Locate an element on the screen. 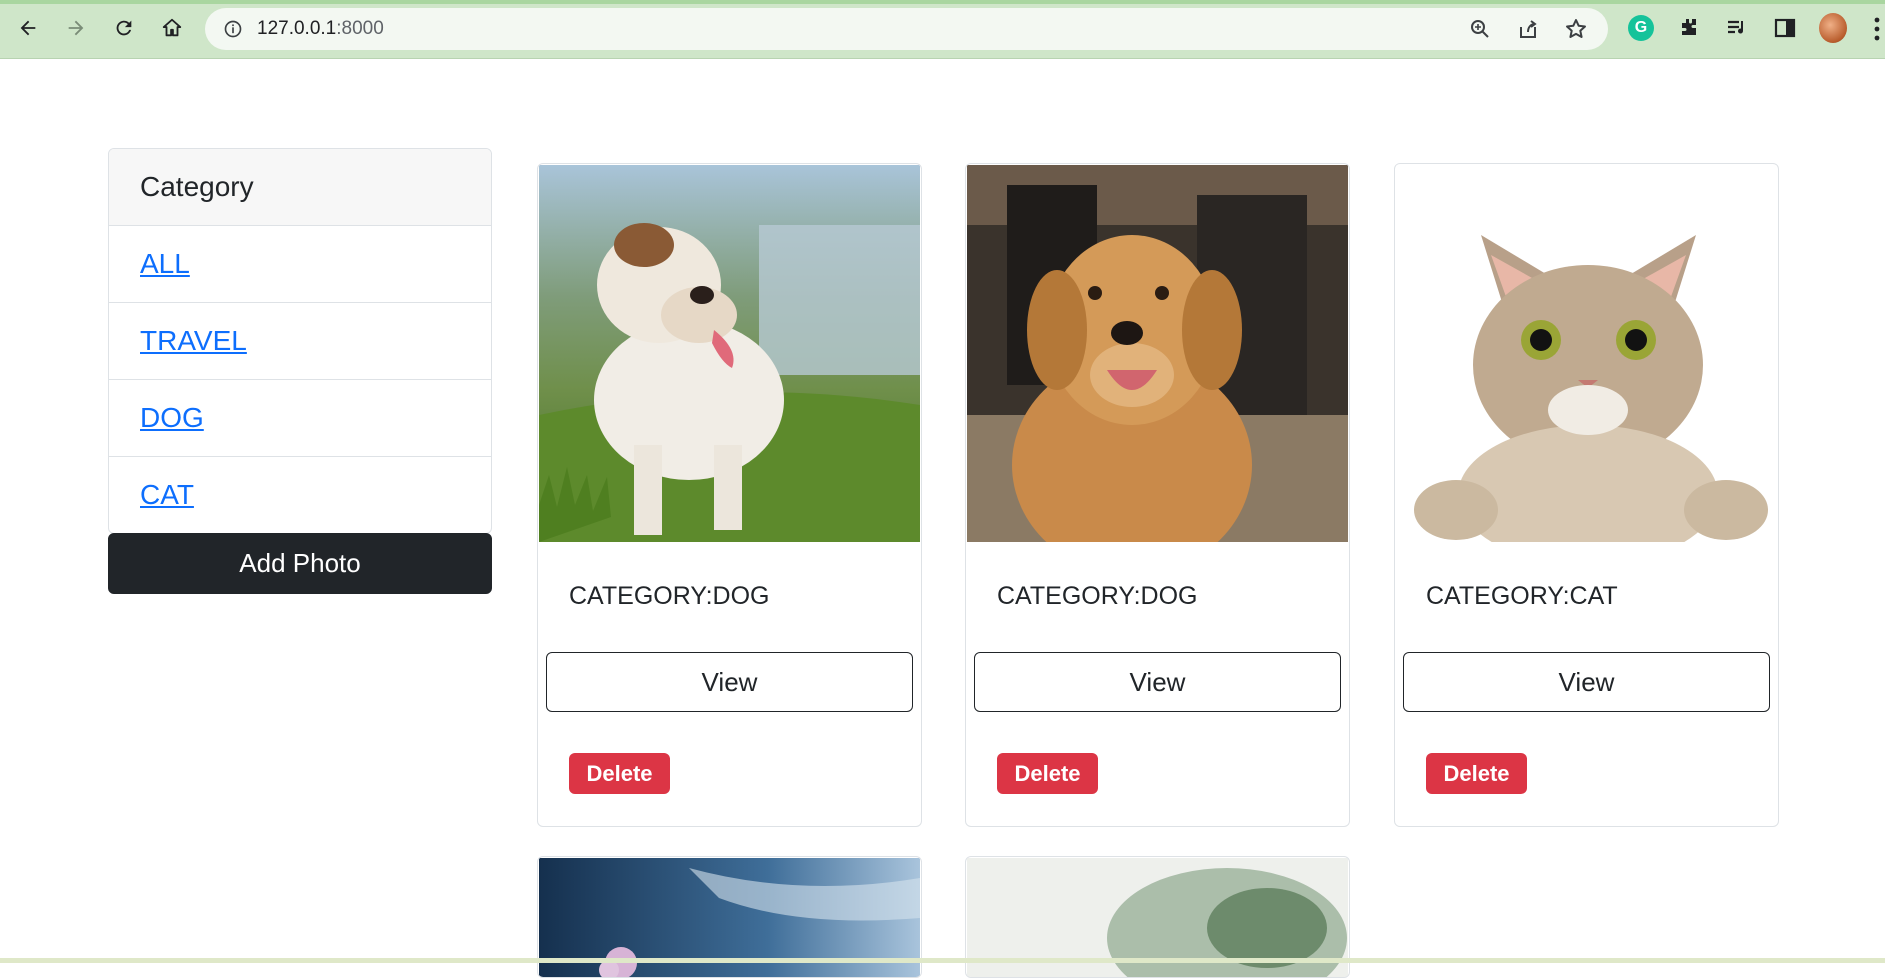  avatar is located at coordinates (1833, 28).